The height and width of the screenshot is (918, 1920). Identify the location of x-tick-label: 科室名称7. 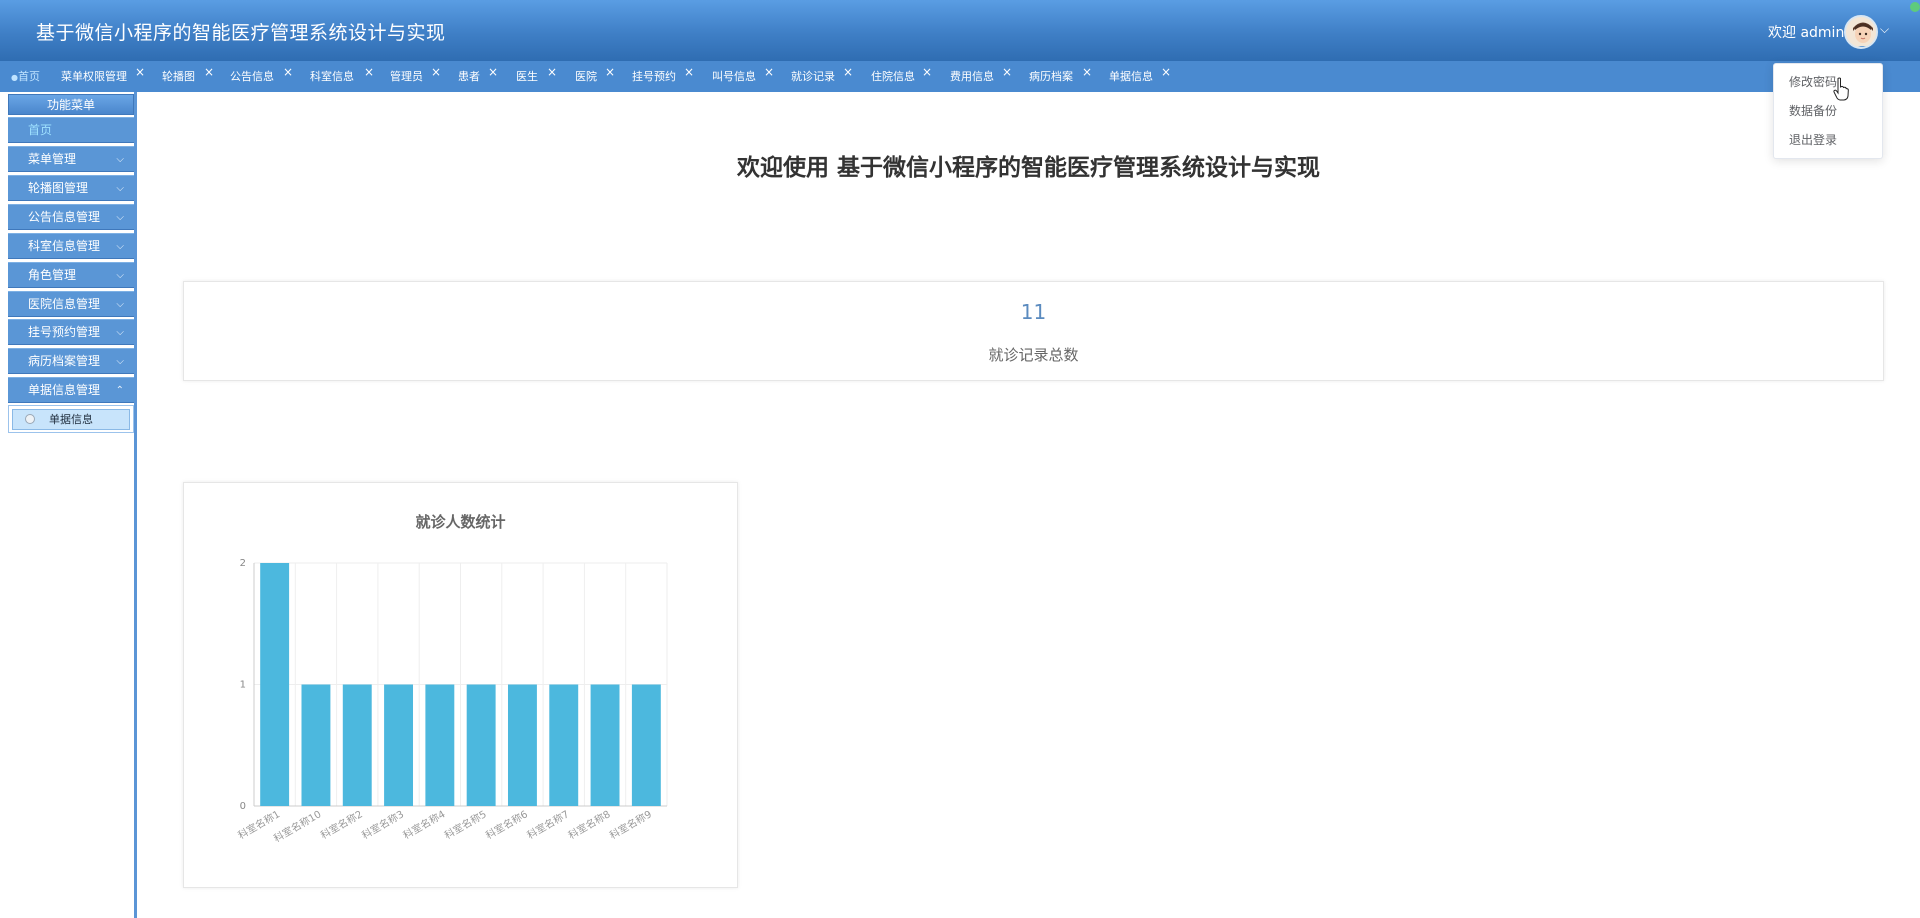
(548, 824).